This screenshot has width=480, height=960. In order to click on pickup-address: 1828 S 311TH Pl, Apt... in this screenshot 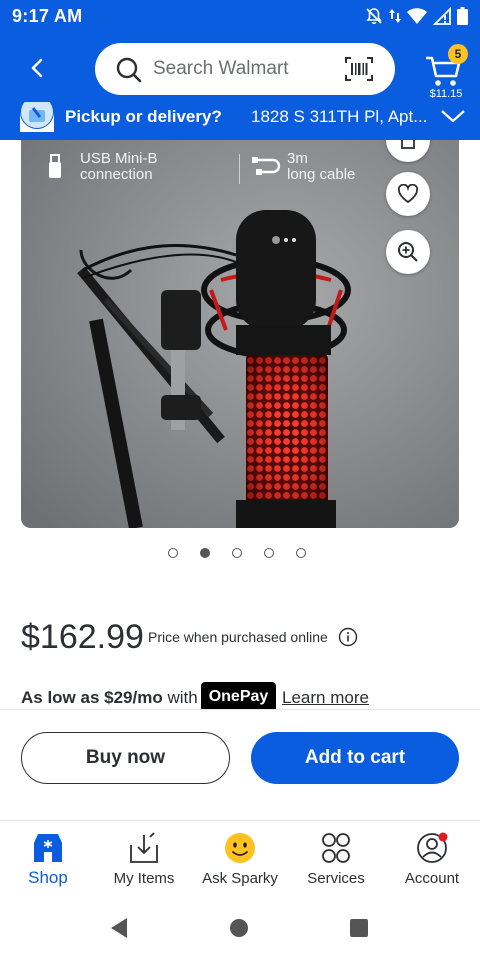, I will do `click(339, 117)`.